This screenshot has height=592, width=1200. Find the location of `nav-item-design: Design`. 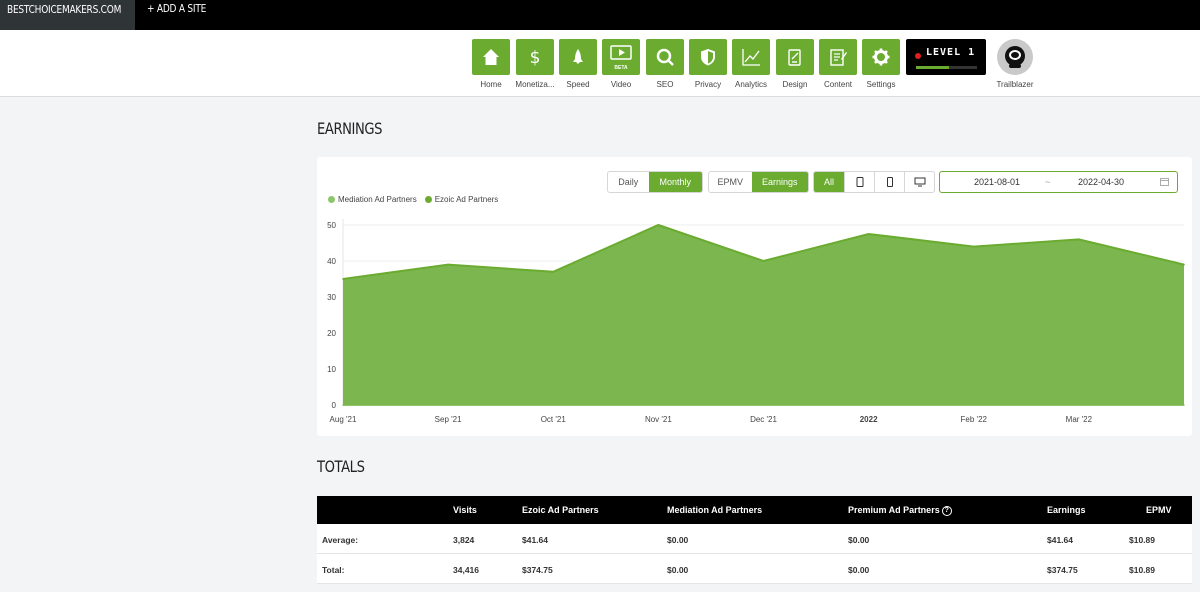

nav-item-design: Design is located at coordinates (795, 64).